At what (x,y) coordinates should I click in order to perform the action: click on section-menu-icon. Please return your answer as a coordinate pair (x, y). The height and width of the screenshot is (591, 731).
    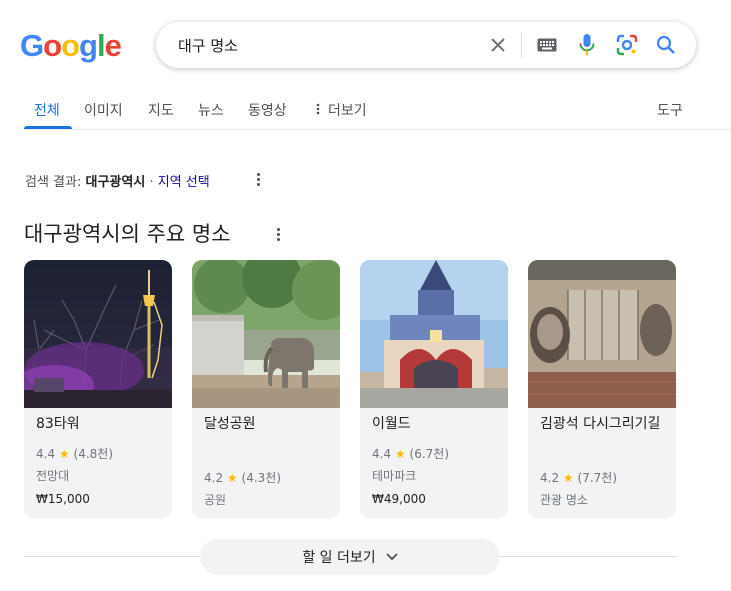
    Looking at the image, I should click on (278, 234).